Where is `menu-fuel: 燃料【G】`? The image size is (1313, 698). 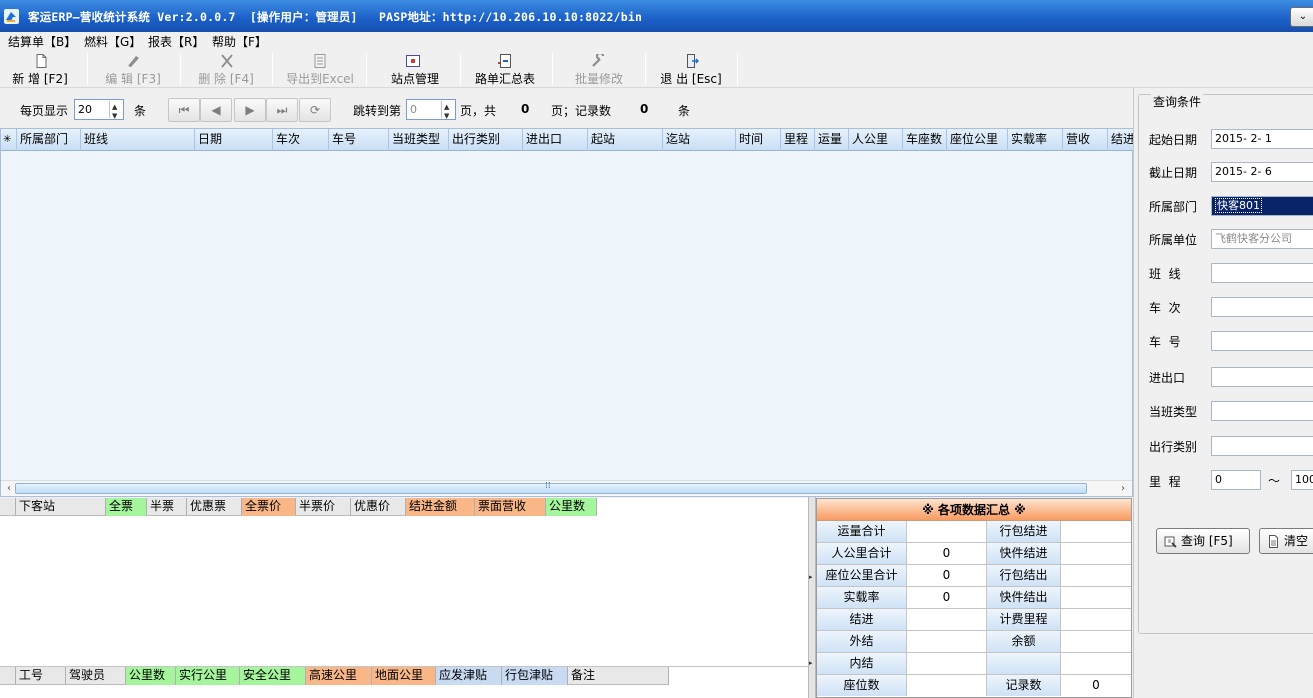
menu-fuel: 燃料【G】 is located at coordinates (112, 41).